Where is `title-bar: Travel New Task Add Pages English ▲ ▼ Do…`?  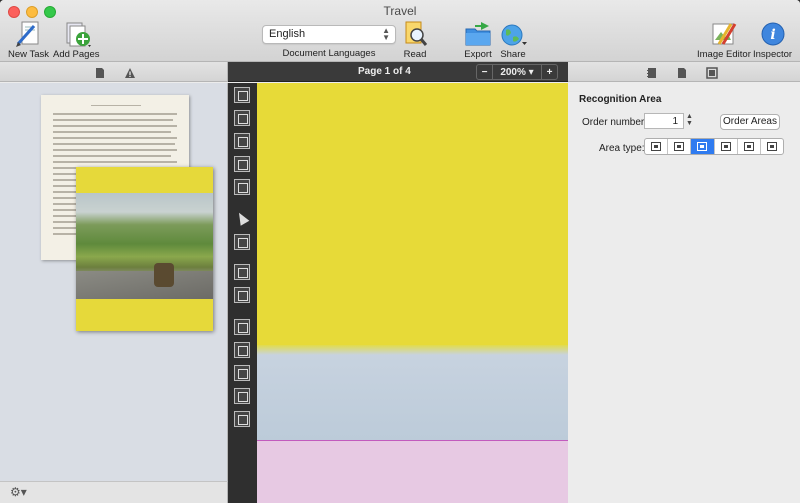 title-bar: Travel New Task Add Pages English ▲ ▼ Do… is located at coordinates (400, 31).